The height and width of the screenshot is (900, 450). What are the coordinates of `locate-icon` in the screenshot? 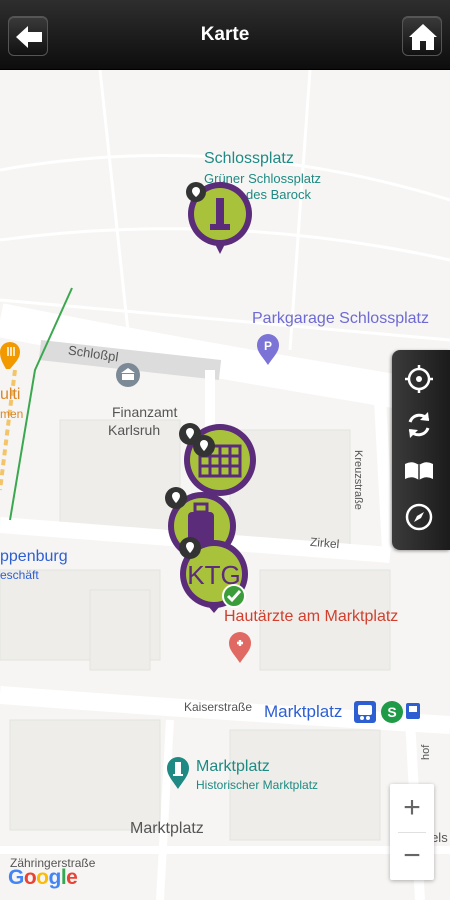 It's located at (419, 379).